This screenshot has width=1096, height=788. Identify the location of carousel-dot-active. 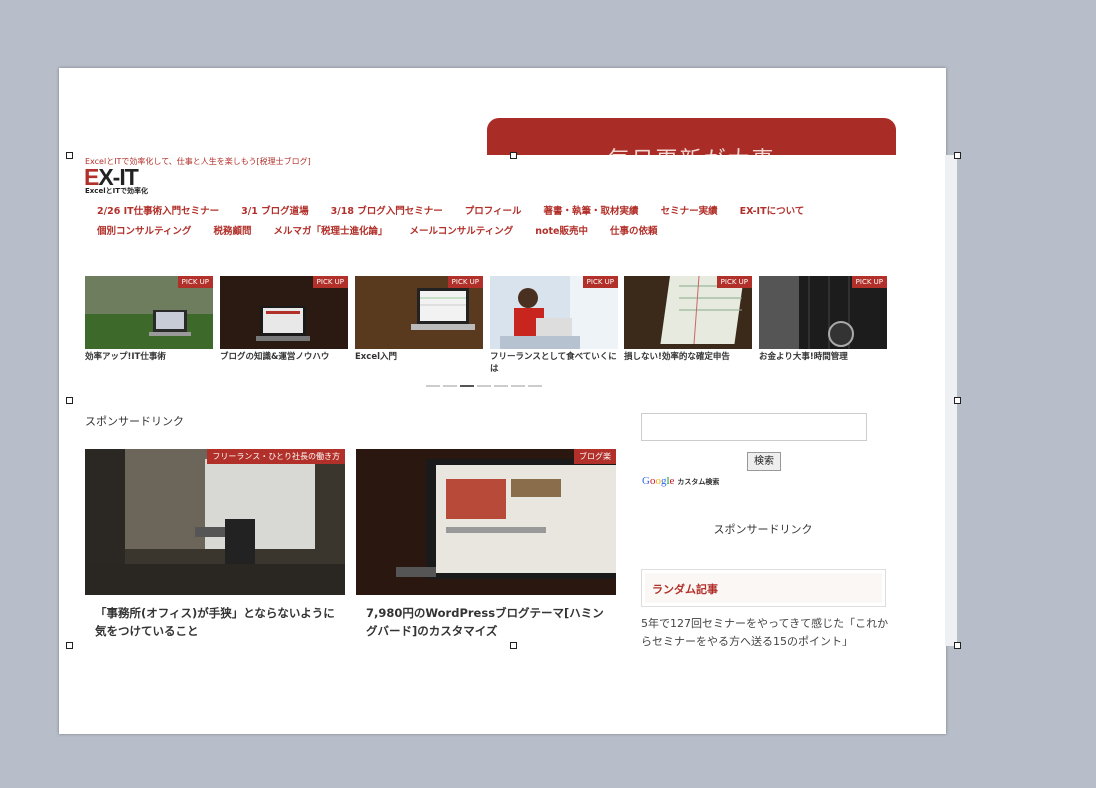
(467, 386).